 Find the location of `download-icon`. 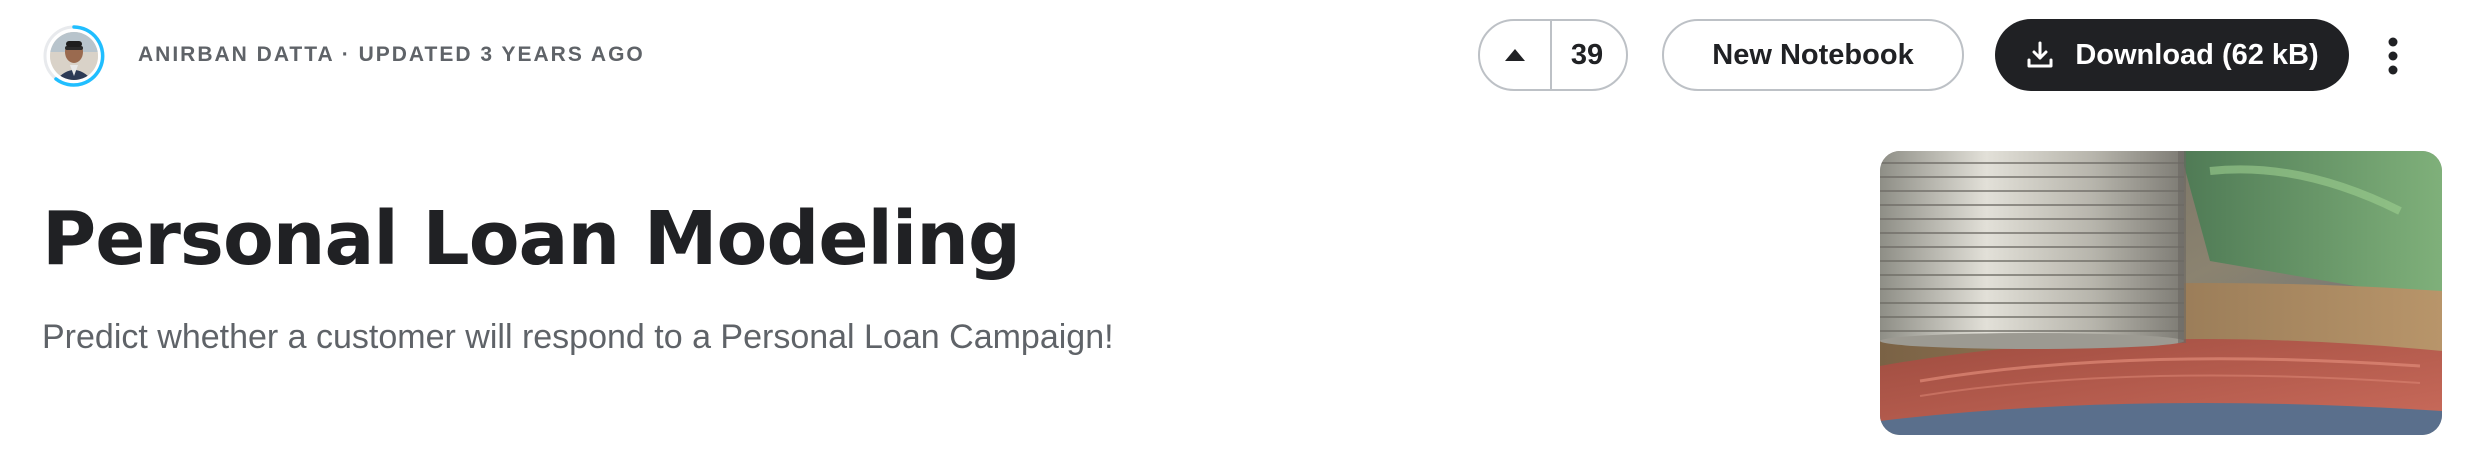

download-icon is located at coordinates (2040, 55).